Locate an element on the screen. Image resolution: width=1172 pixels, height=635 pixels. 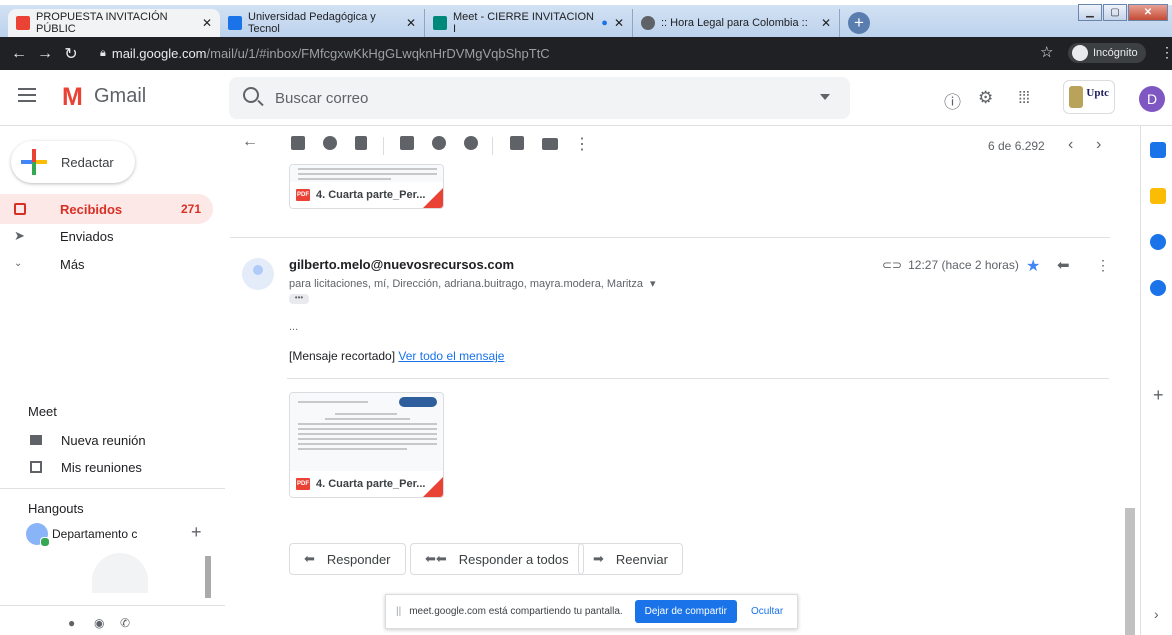
hangouts-divider is located at coordinates (112, 488).